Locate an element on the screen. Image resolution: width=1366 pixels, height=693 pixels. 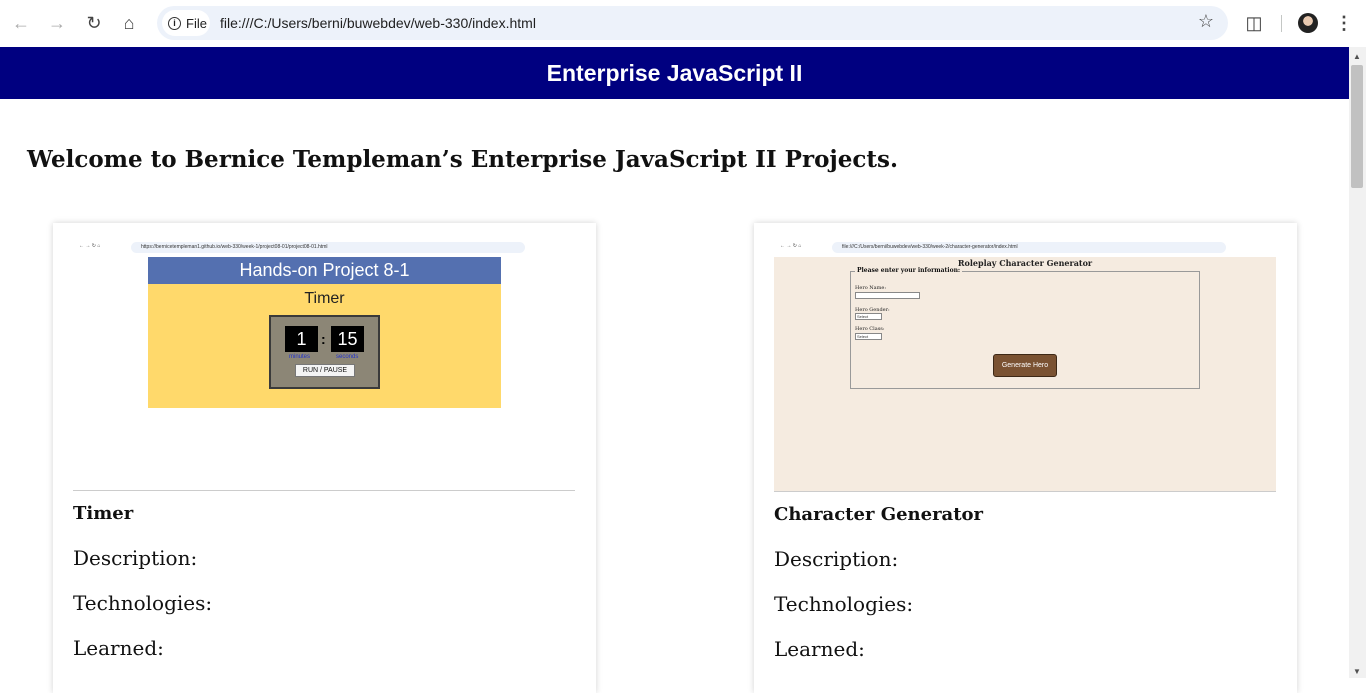
page-header: Enterprise JavaScript II is located at coordinates (674, 73).